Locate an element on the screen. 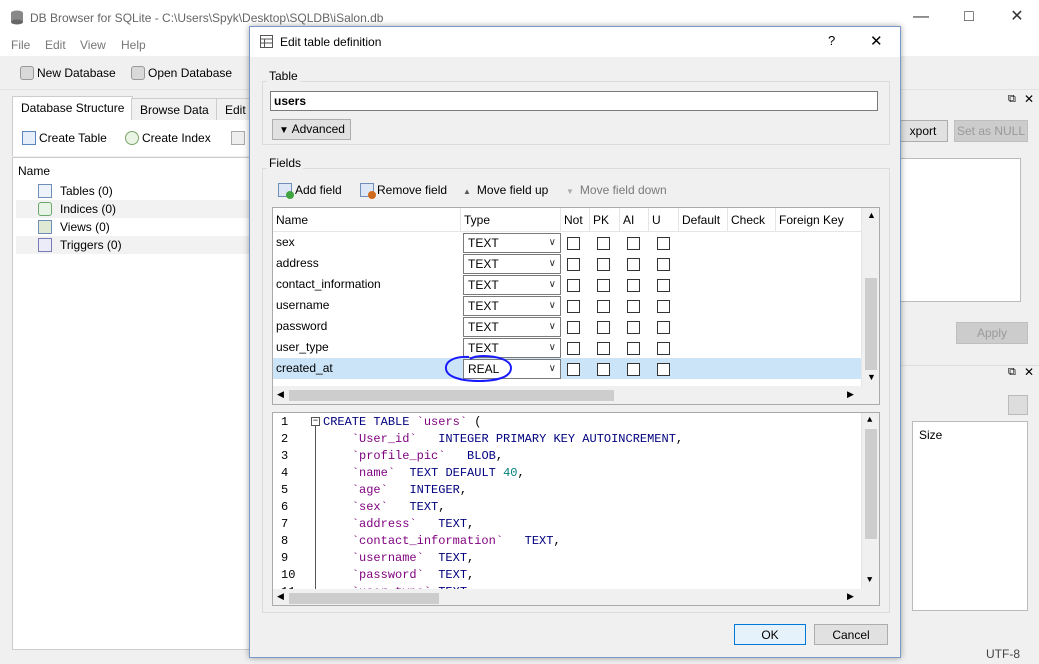 This screenshot has height=664, width=1039. field-name-cell: username is located at coordinates (302, 305).